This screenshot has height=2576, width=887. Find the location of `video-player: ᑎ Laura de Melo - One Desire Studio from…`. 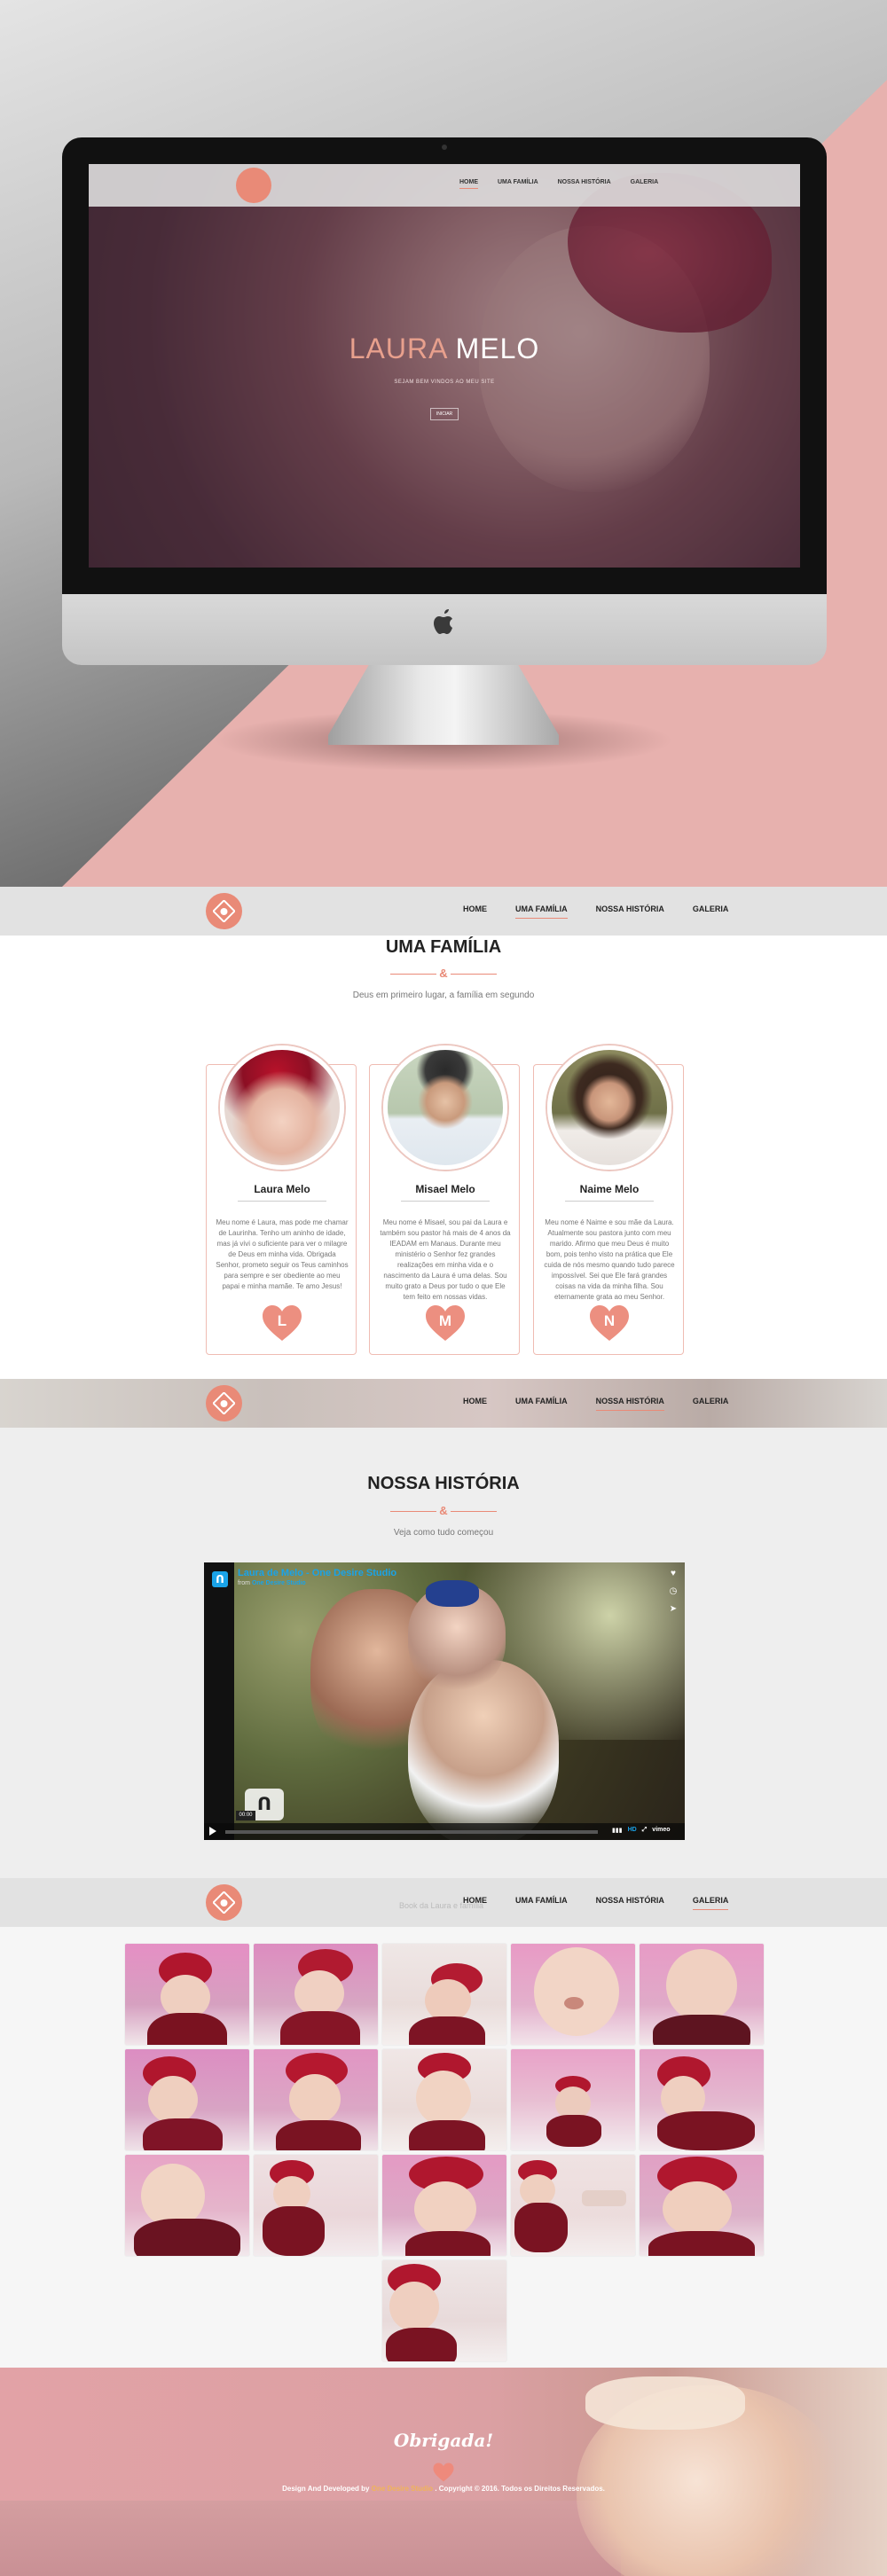

video-player: ᑎ Laura de Melo - One Desire Studio from… is located at coordinates (444, 1701).